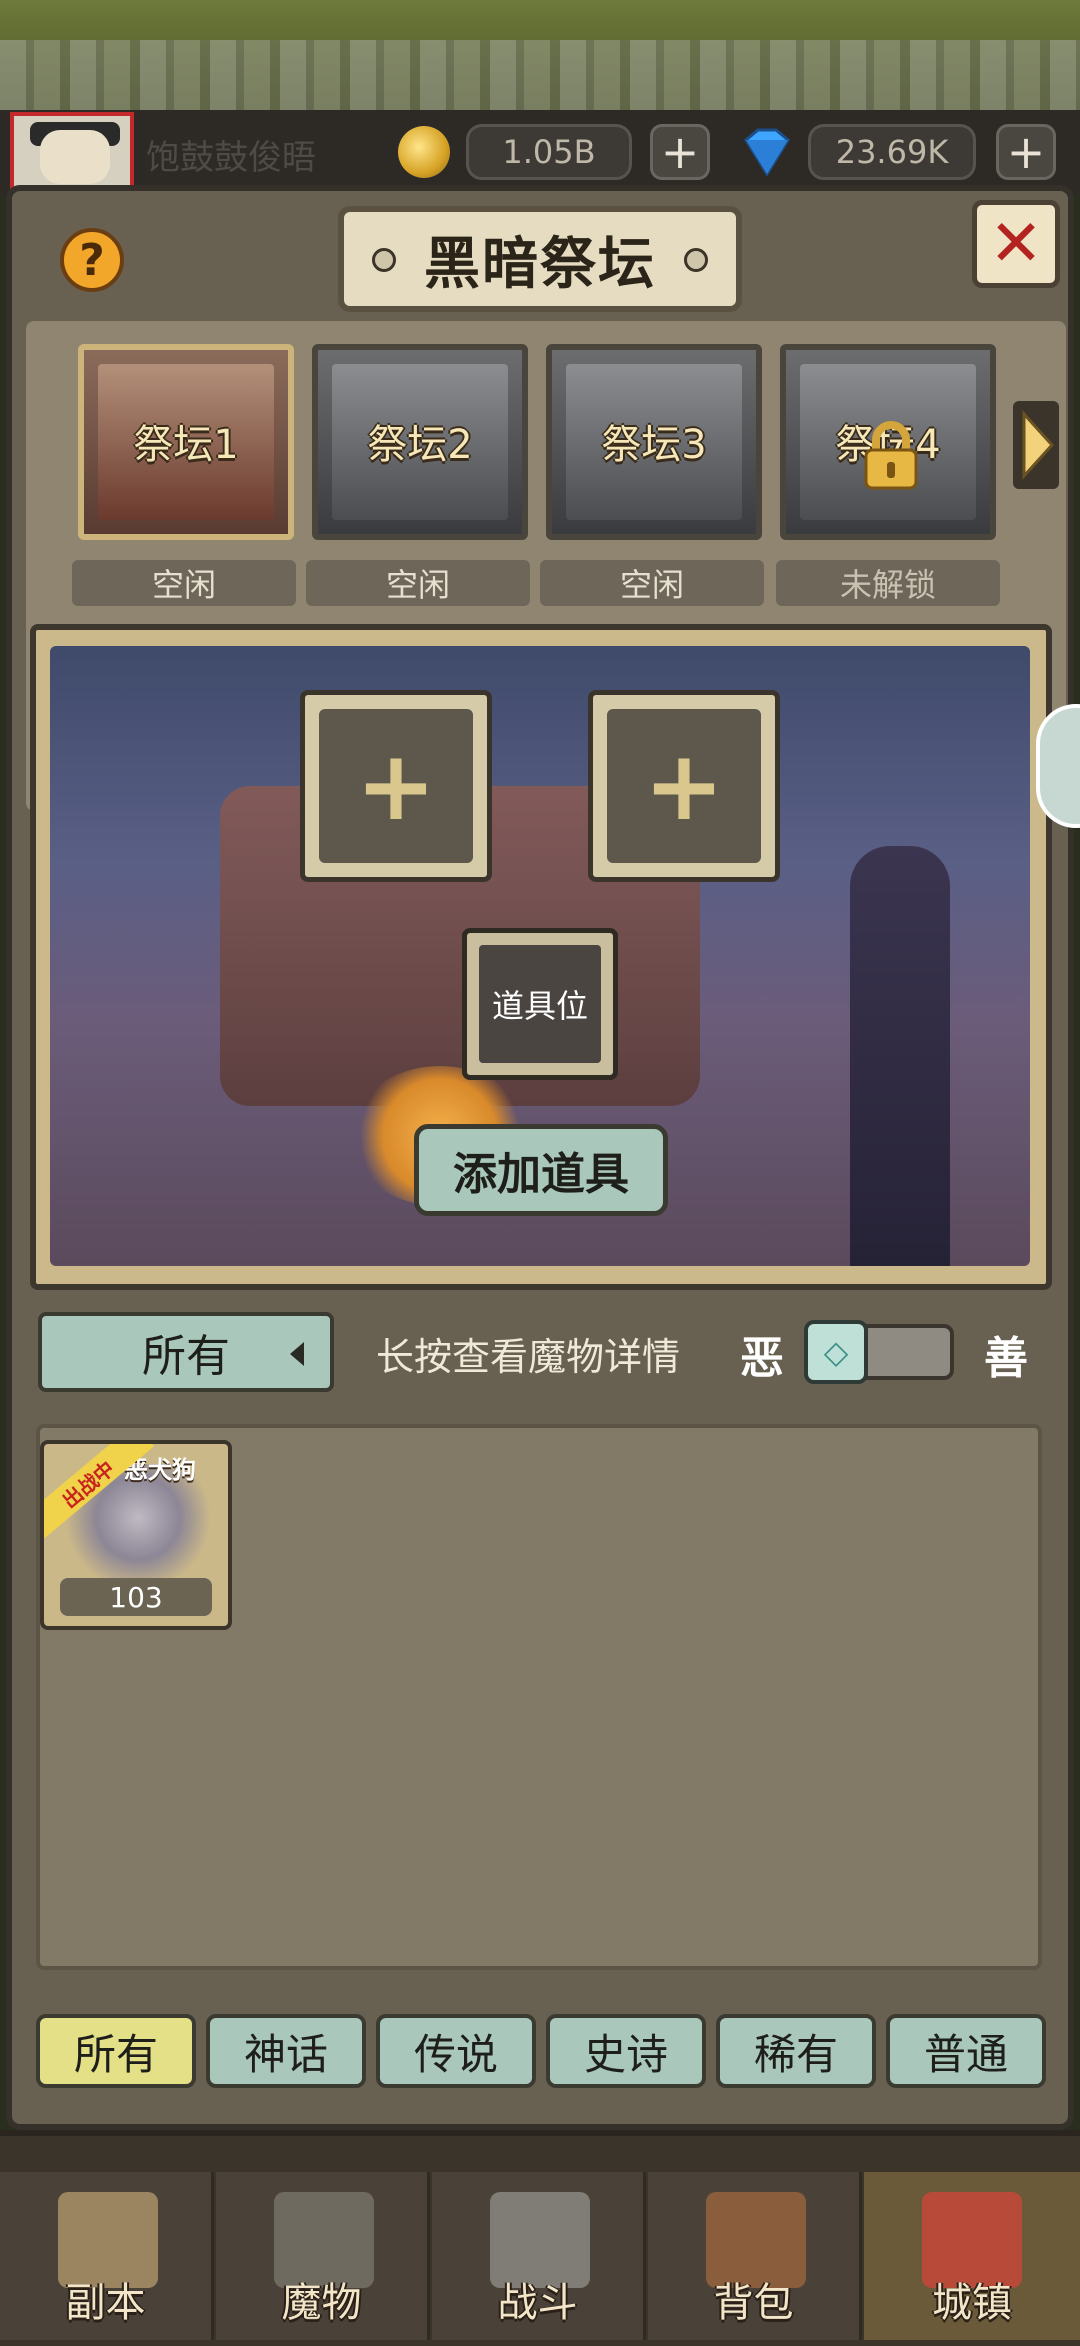 The width and height of the screenshot is (1080, 2346). What do you see at coordinates (891, 455) in the screenshot?
I see `lock-icon` at bounding box center [891, 455].